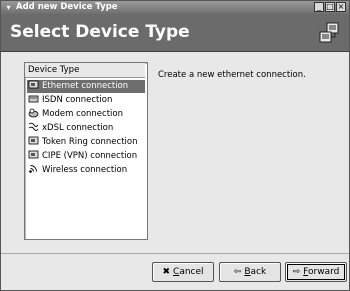 This screenshot has width=350, height=291. I want to click on list-item-label: Modem connection, so click(82, 114).